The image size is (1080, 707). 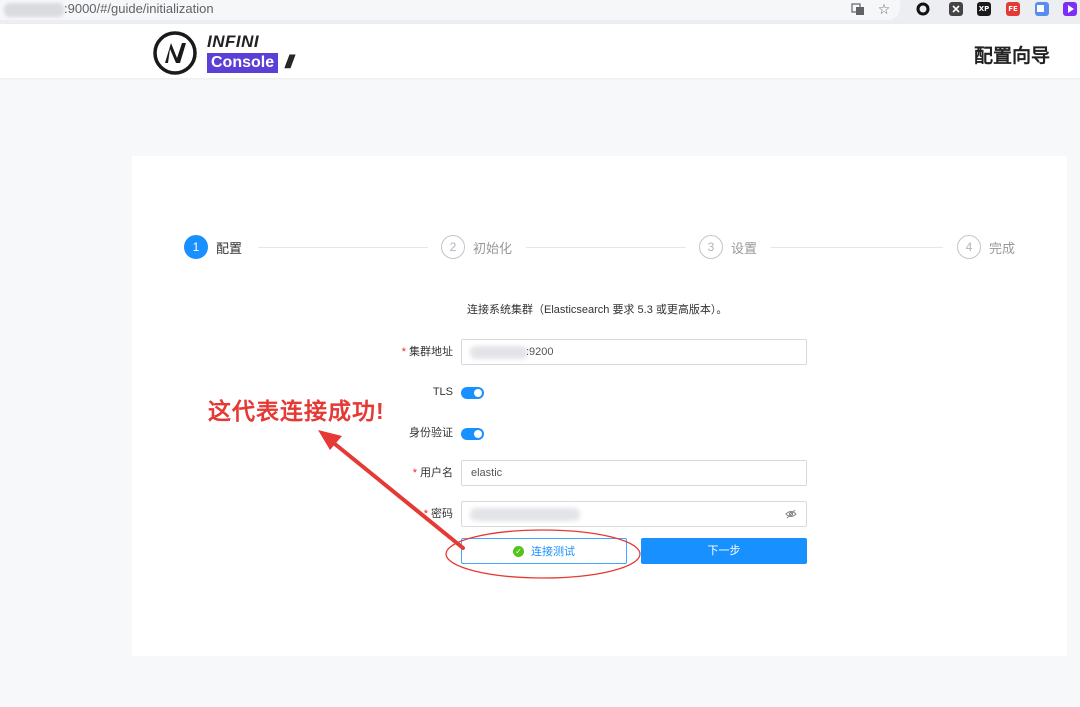 What do you see at coordinates (296, 411) in the screenshot?
I see `annotation-text: 这代表连接成功!` at bounding box center [296, 411].